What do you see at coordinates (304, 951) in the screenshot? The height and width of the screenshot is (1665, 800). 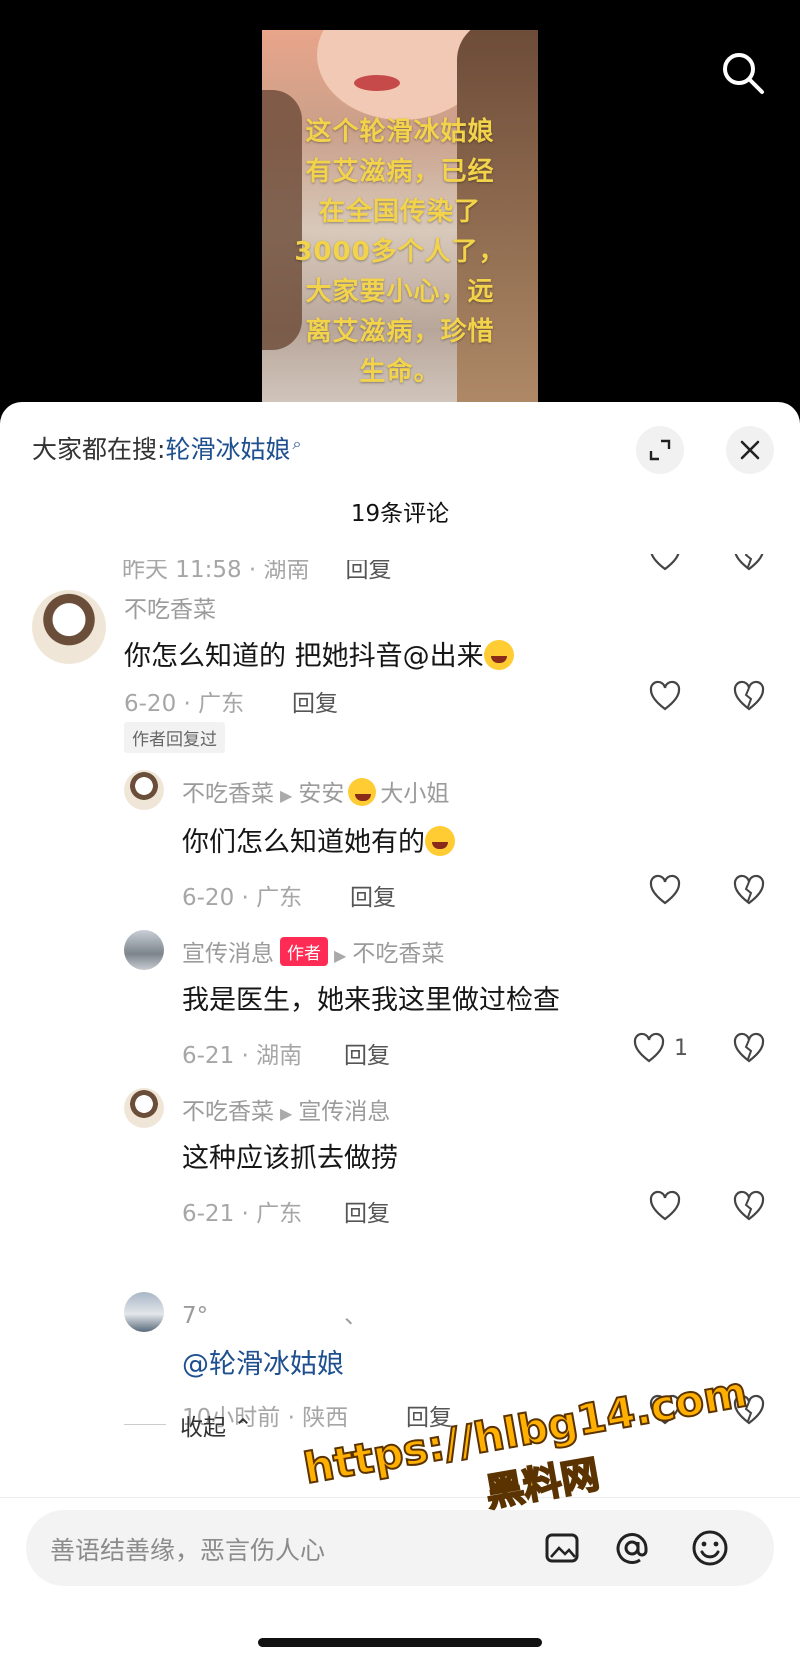 I see `author-badge: 作者` at bounding box center [304, 951].